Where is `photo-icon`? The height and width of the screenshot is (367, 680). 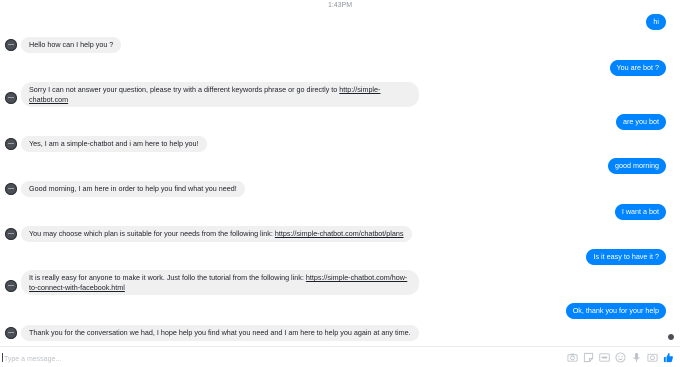 photo-icon is located at coordinates (652, 357).